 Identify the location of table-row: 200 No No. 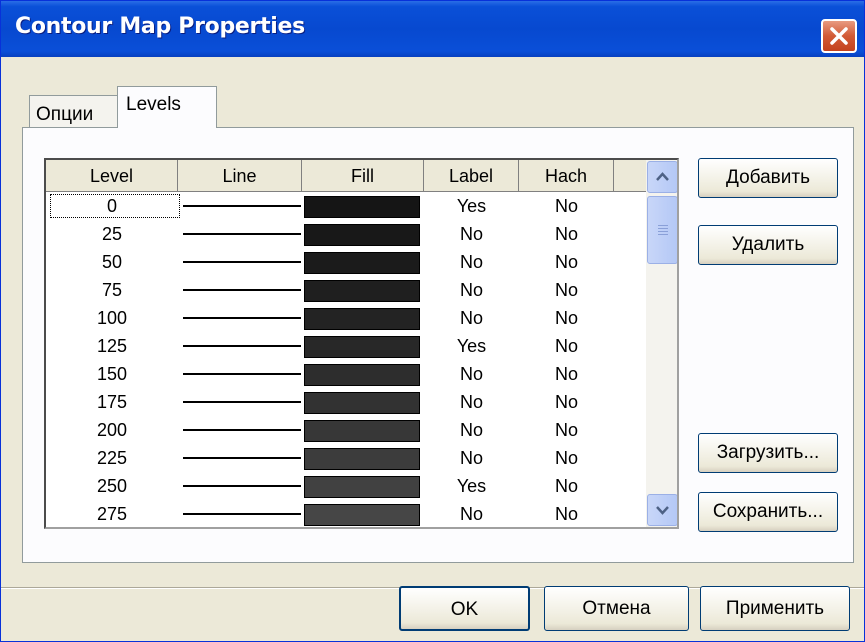
(346, 430).